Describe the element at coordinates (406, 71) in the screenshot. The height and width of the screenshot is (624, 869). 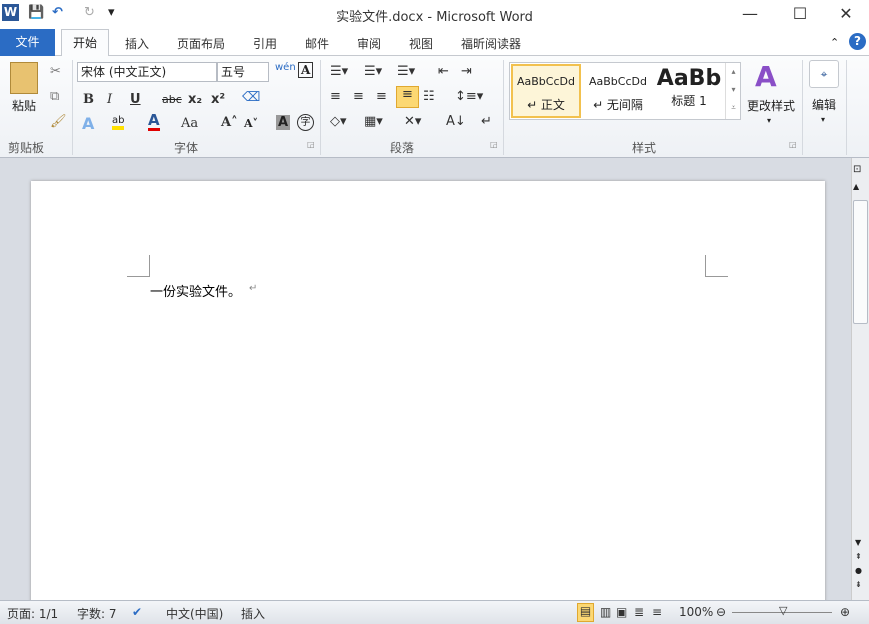
I see `multilevel-list-icon: ☰▾` at that location.